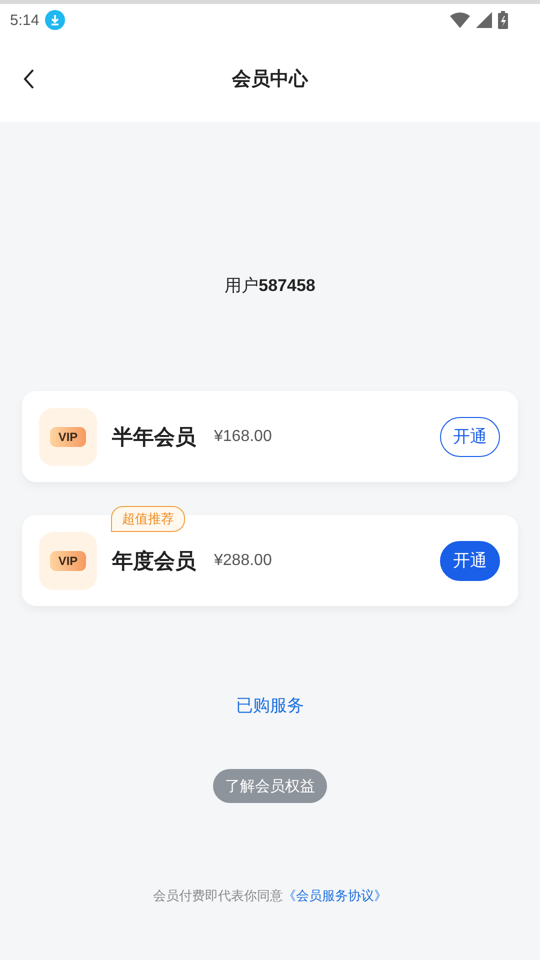 This screenshot has height=960, width=540. What do you see at coordinates (270, 286) in the screenshot?
I see `user-name: 用户587458` at bounding box center [270, 286].